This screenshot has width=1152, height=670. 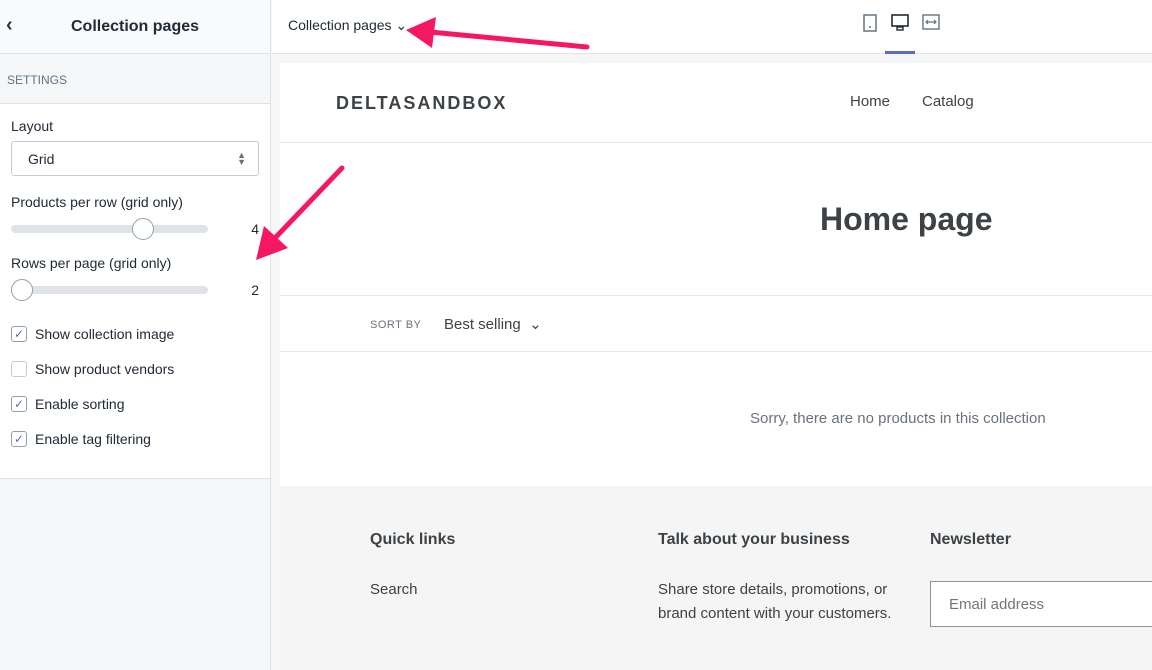 What do you see at coordinates (32, 126) in the screenshot?
I see `layout-label: Layout` at bounding box center [32, 126].